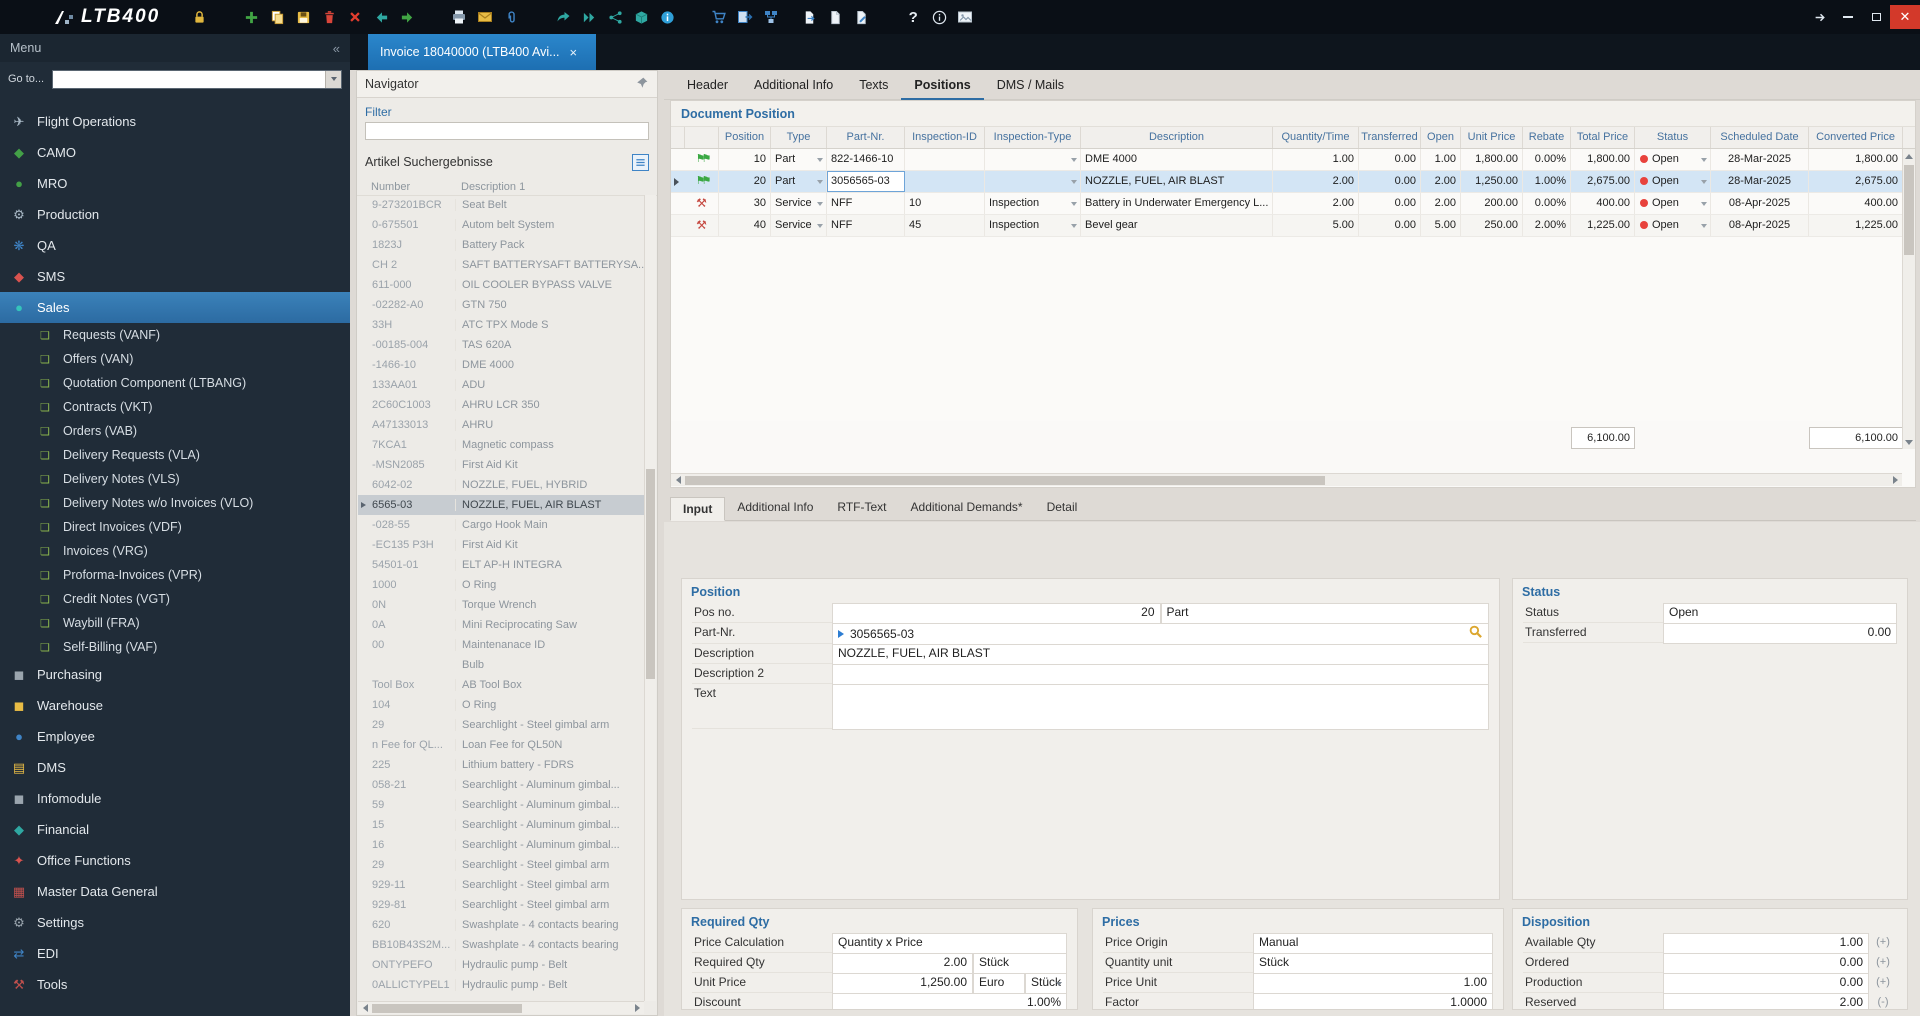 Image resolution: width=1920 pixels, height=1016 pixels. I want to click on sidebar-item: ❏ Requests (VANF), so click(175, 335).